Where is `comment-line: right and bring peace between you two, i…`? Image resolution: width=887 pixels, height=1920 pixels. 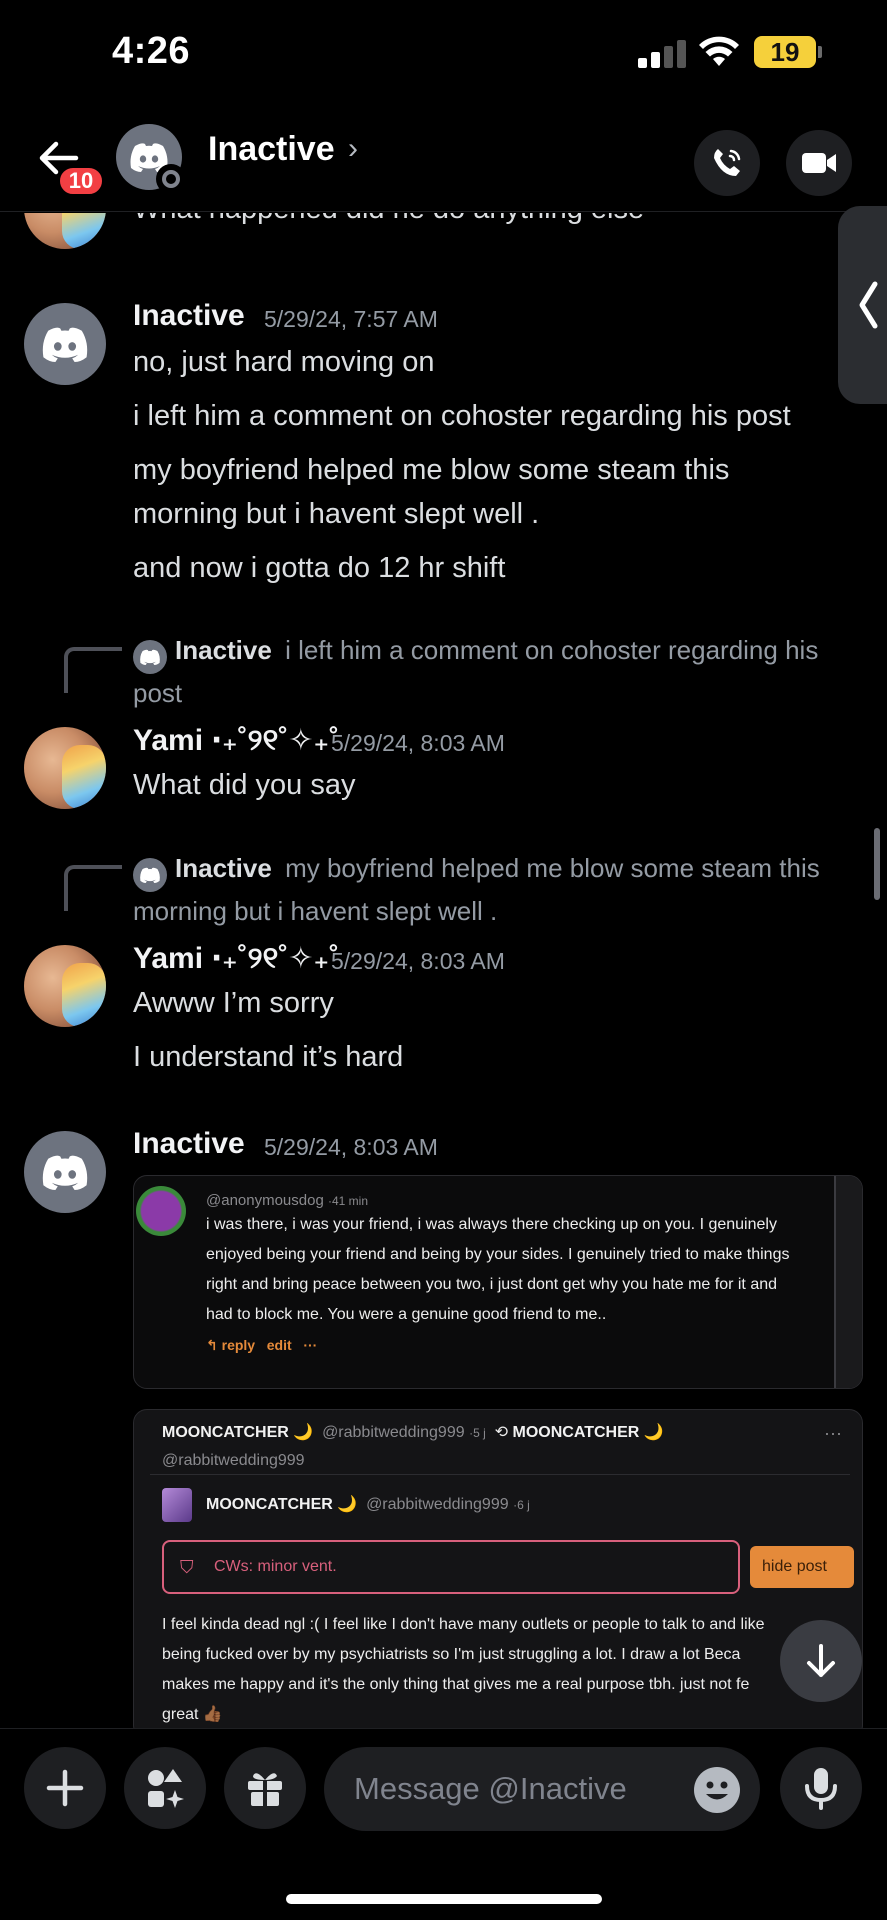
comment-line: right and bring peace between you two, i… is located at coordinates (492, 1284).